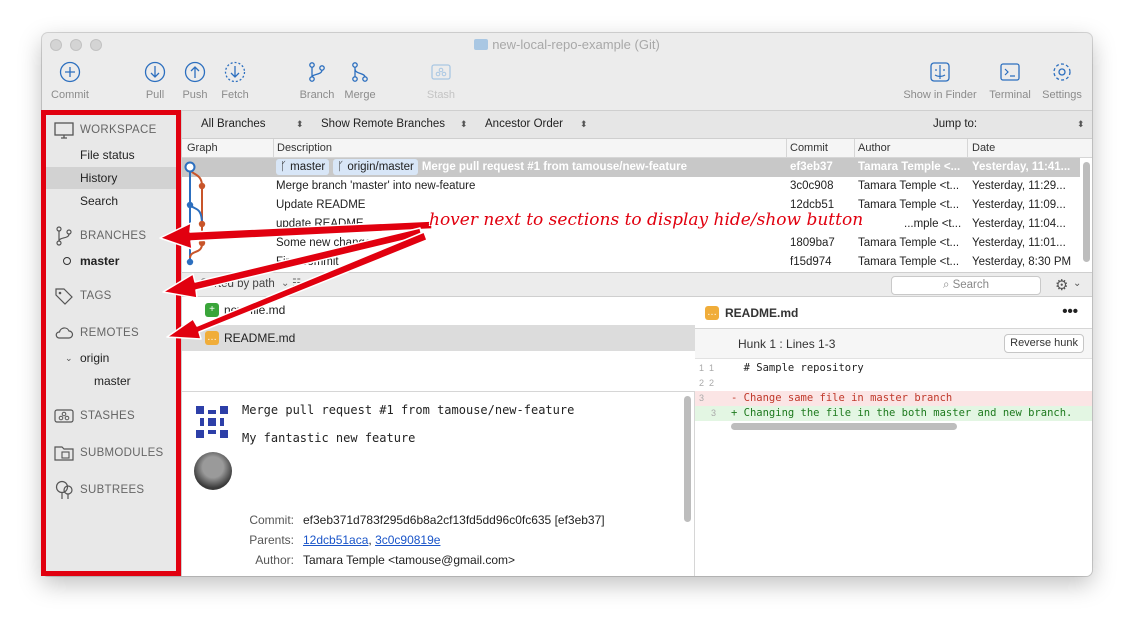  I want to click on diff-horizontal-scrollbar, so click(844, 426).